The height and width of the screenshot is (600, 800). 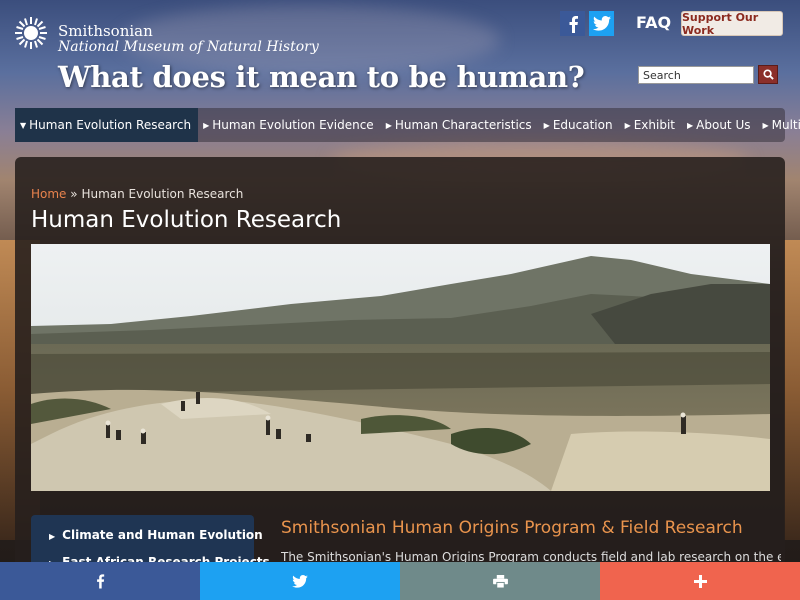 I want to click on twitter-link, so click(x=601, y=23).